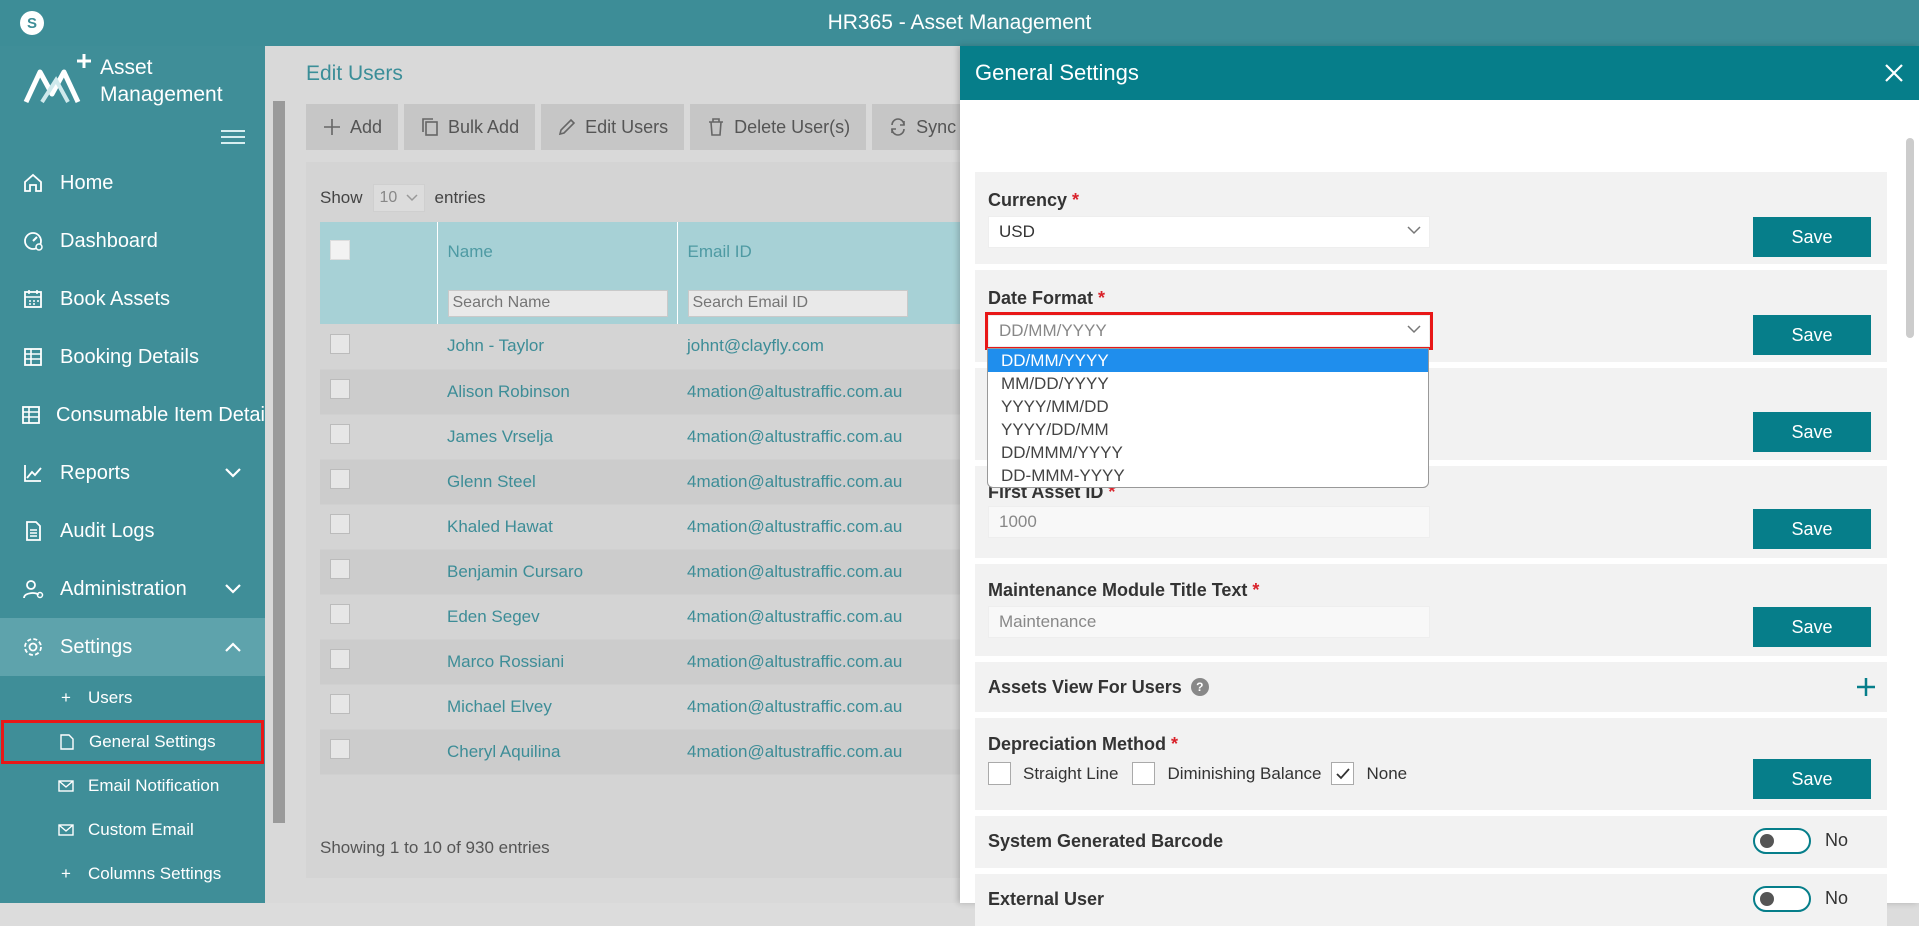  What do you see at coordinates (1910, 238) in the screenshot?
I see `panel-scrollbar` at bounding box center [1910, 238].